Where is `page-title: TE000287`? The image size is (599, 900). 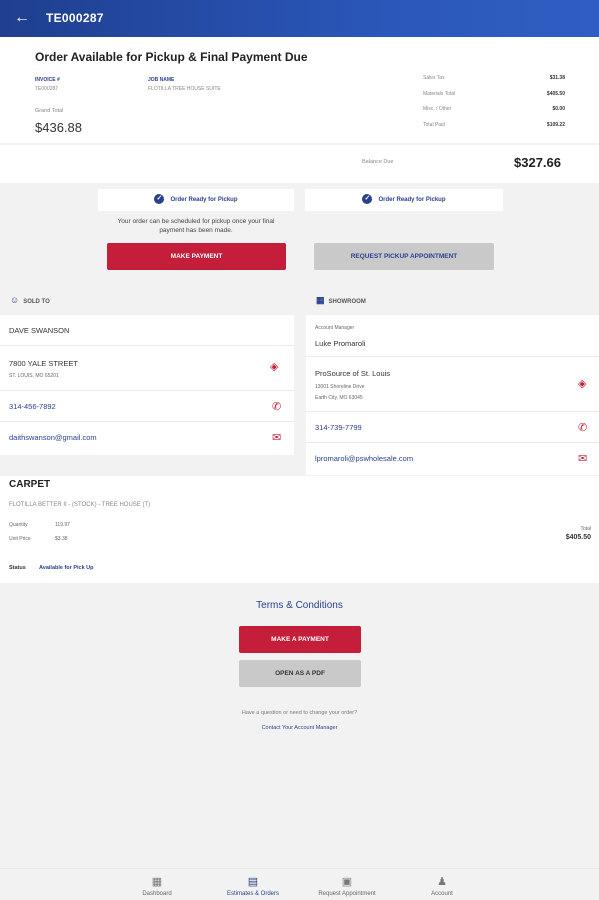 page-title: TE000287 is located at coordinates (75, 18).